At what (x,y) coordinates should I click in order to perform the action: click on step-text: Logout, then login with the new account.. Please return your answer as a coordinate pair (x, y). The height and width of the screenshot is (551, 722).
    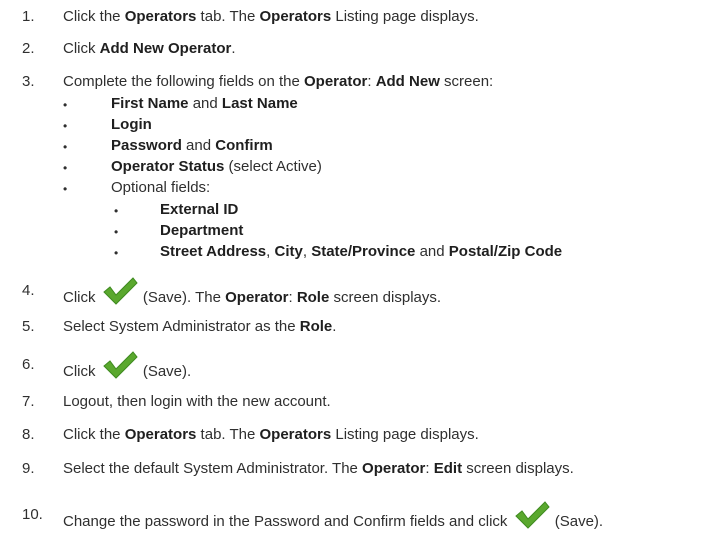
    Looking at the image, I should click on (197, 401).